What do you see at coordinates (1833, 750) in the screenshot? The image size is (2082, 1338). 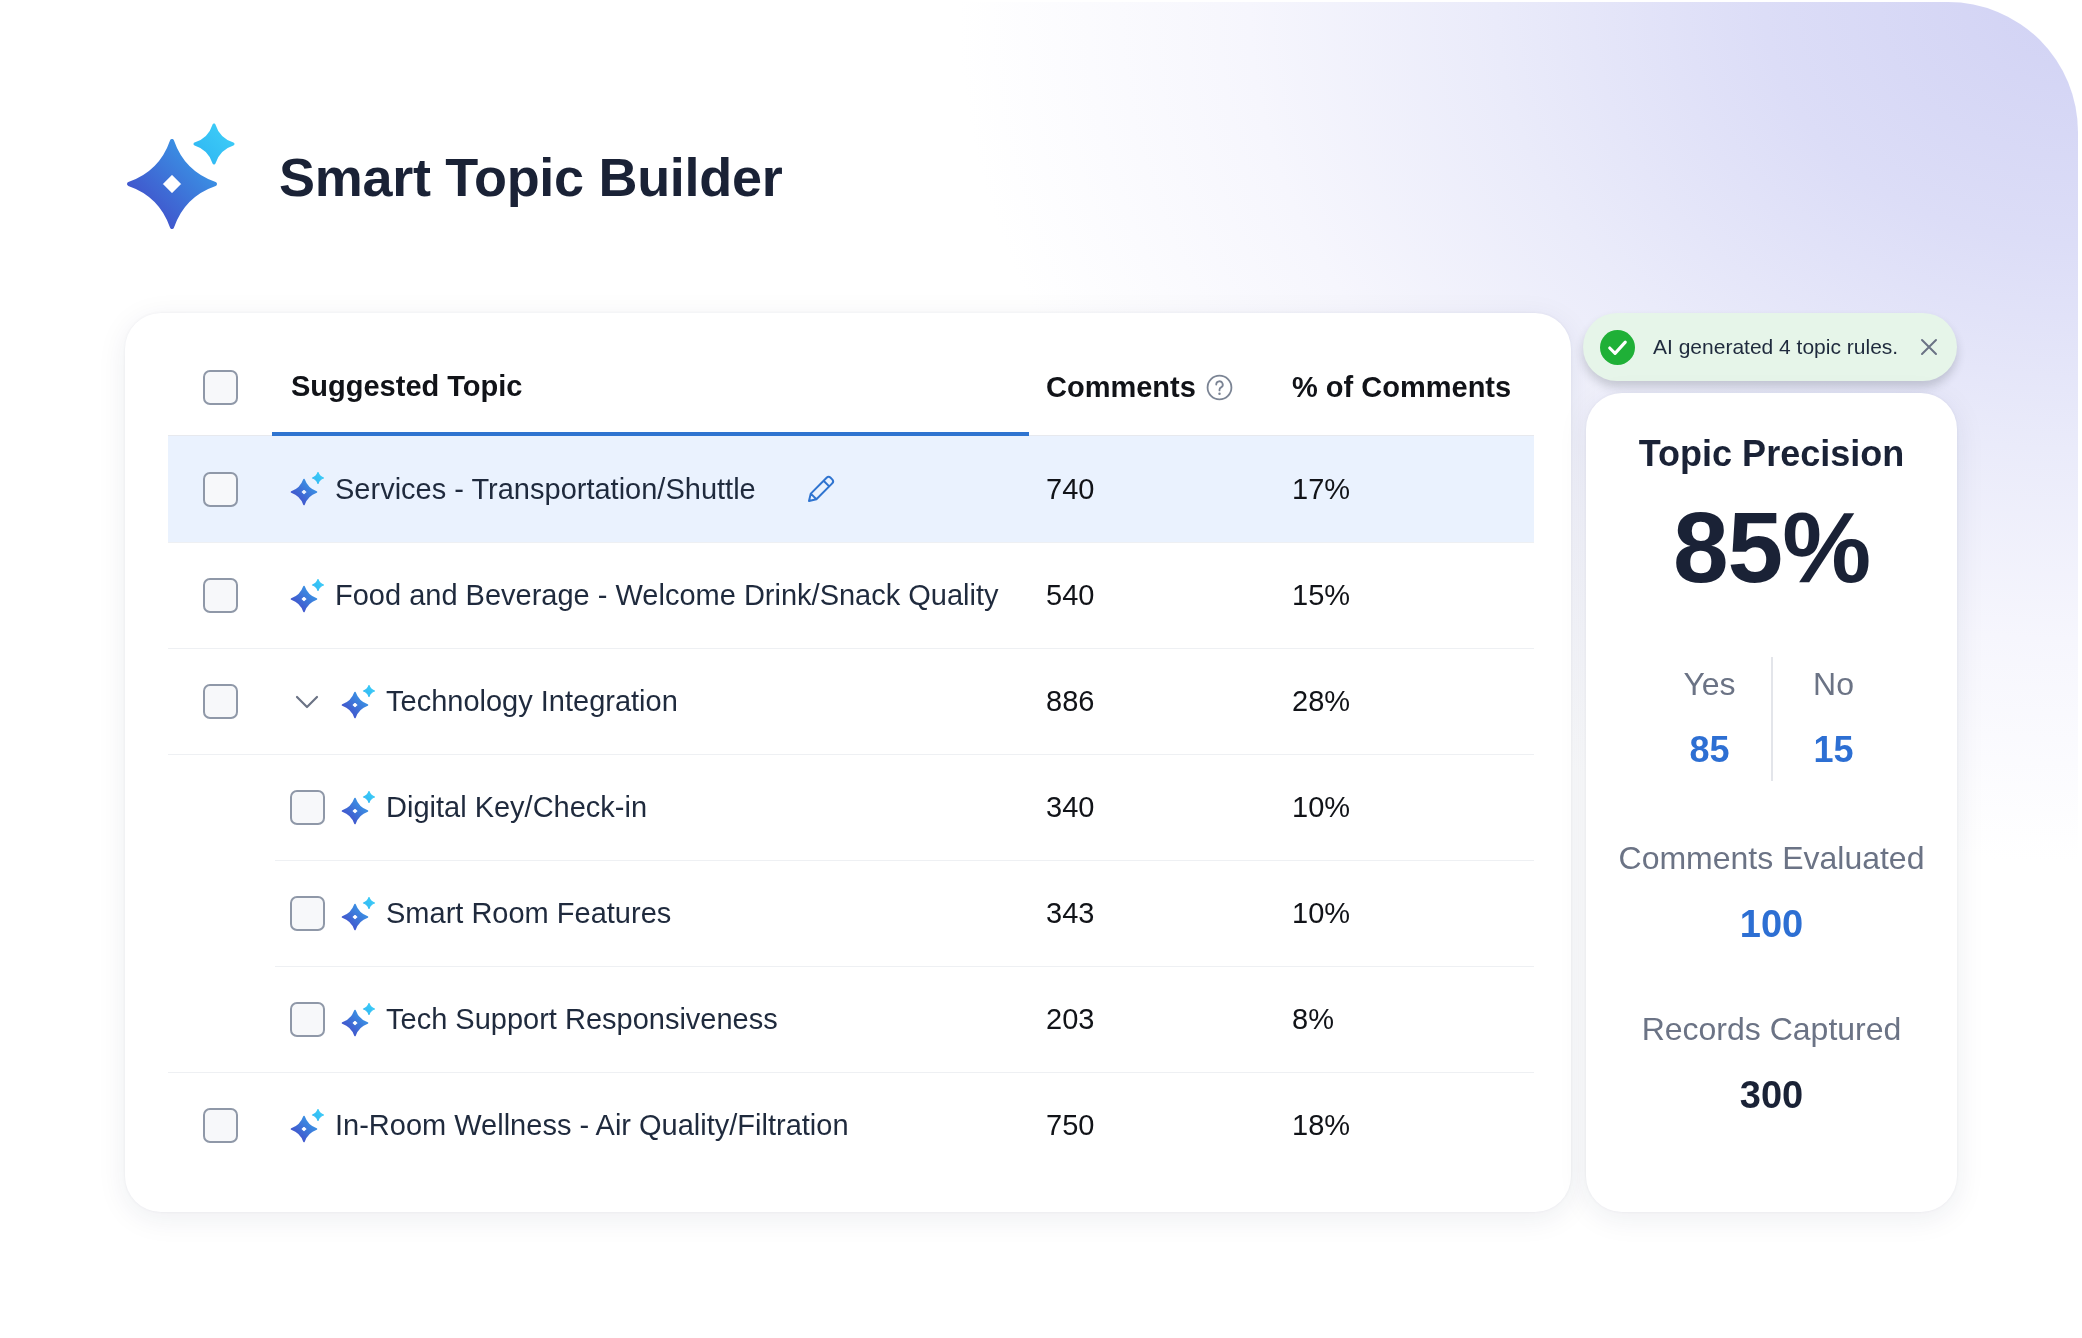 I see `count-link: 15` at bounding box center [1833, 750].